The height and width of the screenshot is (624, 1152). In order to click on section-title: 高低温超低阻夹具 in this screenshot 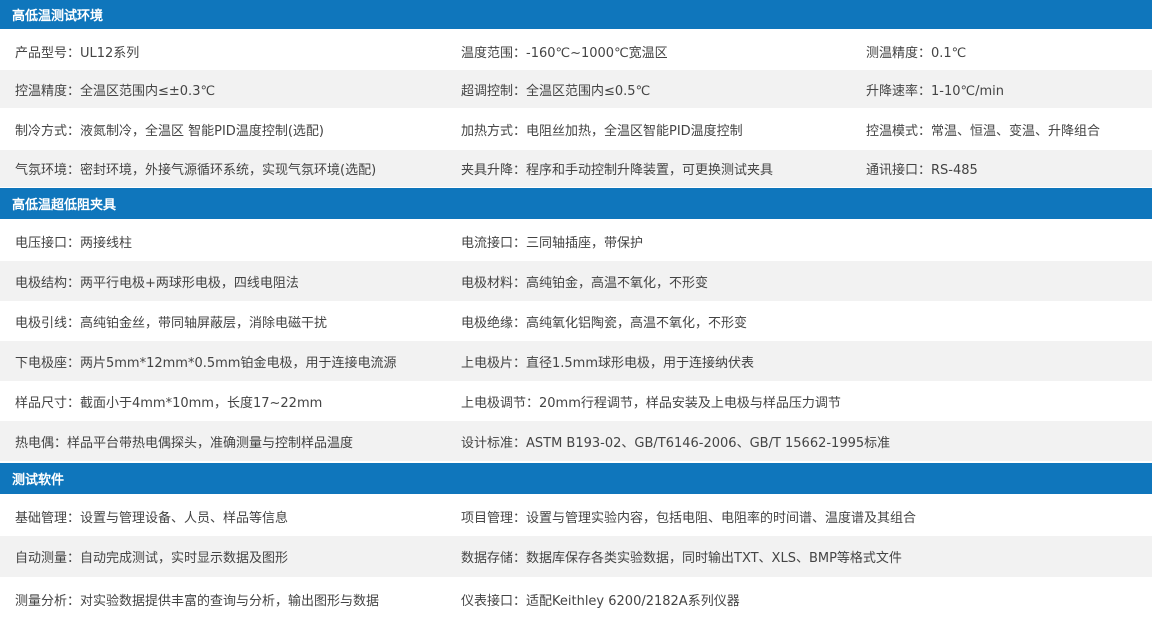, I will do `click(64, 205)`.